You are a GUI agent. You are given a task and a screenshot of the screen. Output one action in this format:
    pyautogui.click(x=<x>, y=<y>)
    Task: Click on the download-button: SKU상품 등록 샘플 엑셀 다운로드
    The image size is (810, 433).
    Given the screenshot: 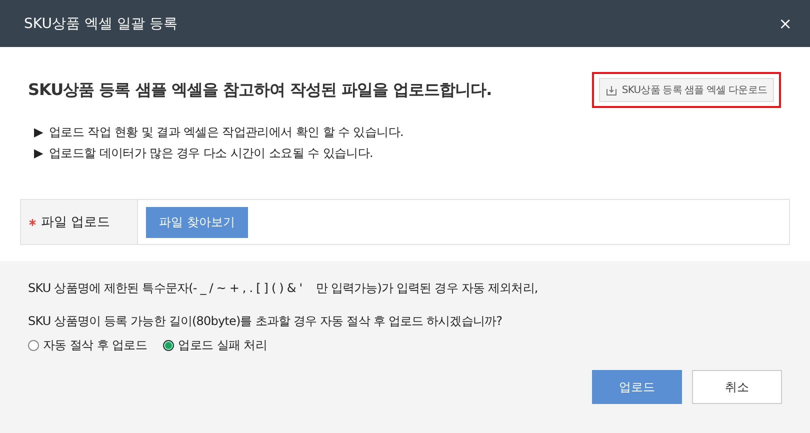 What is the action you would take?
    pyautogui.click(x=686, y=90)
    